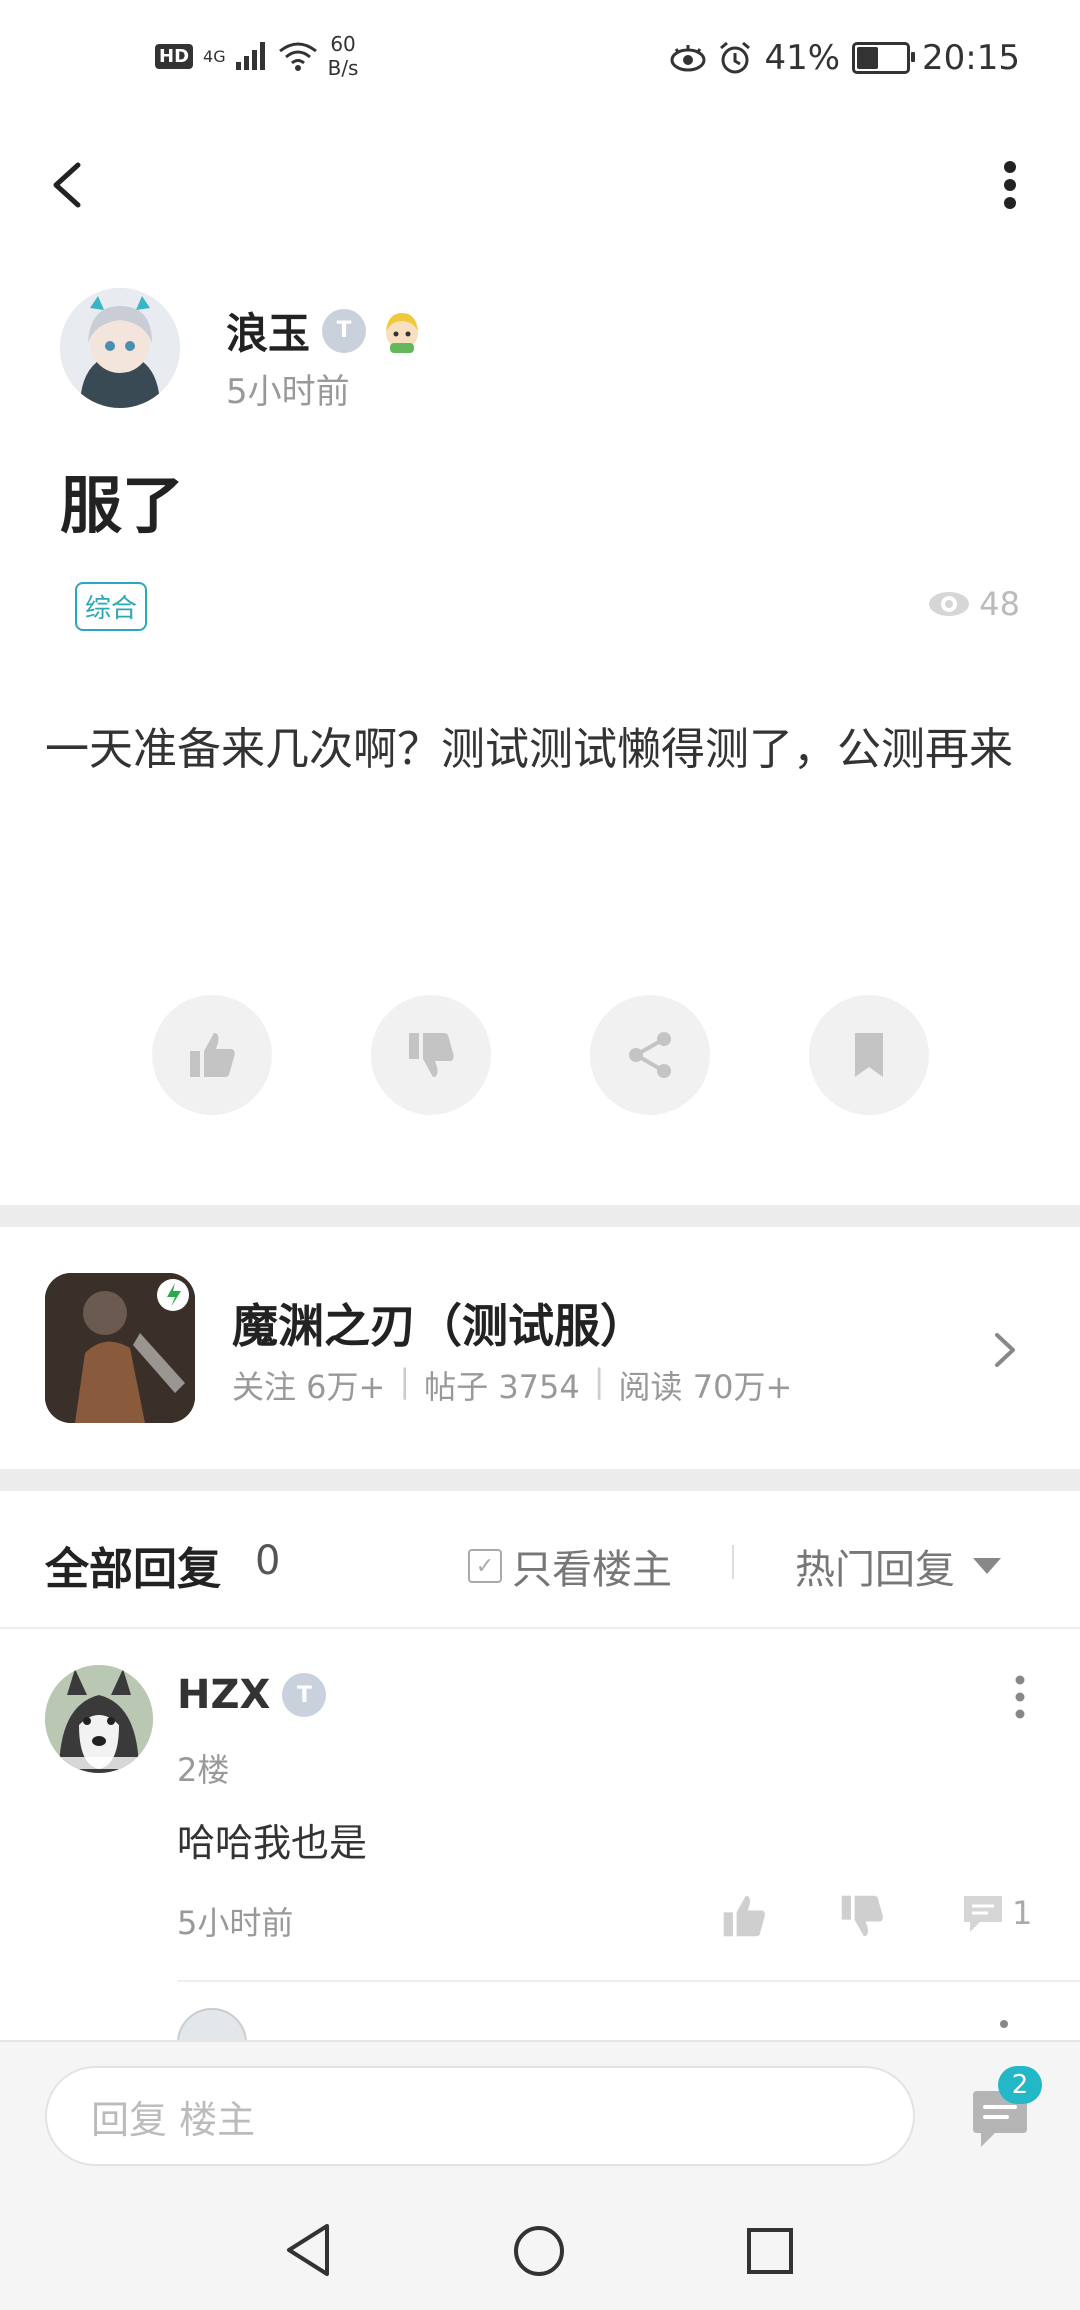  What do you see at coordinates (1005, 1350) in the screenshot?
I see `chevron-right-icon` at bounding box center [1005, 1350].